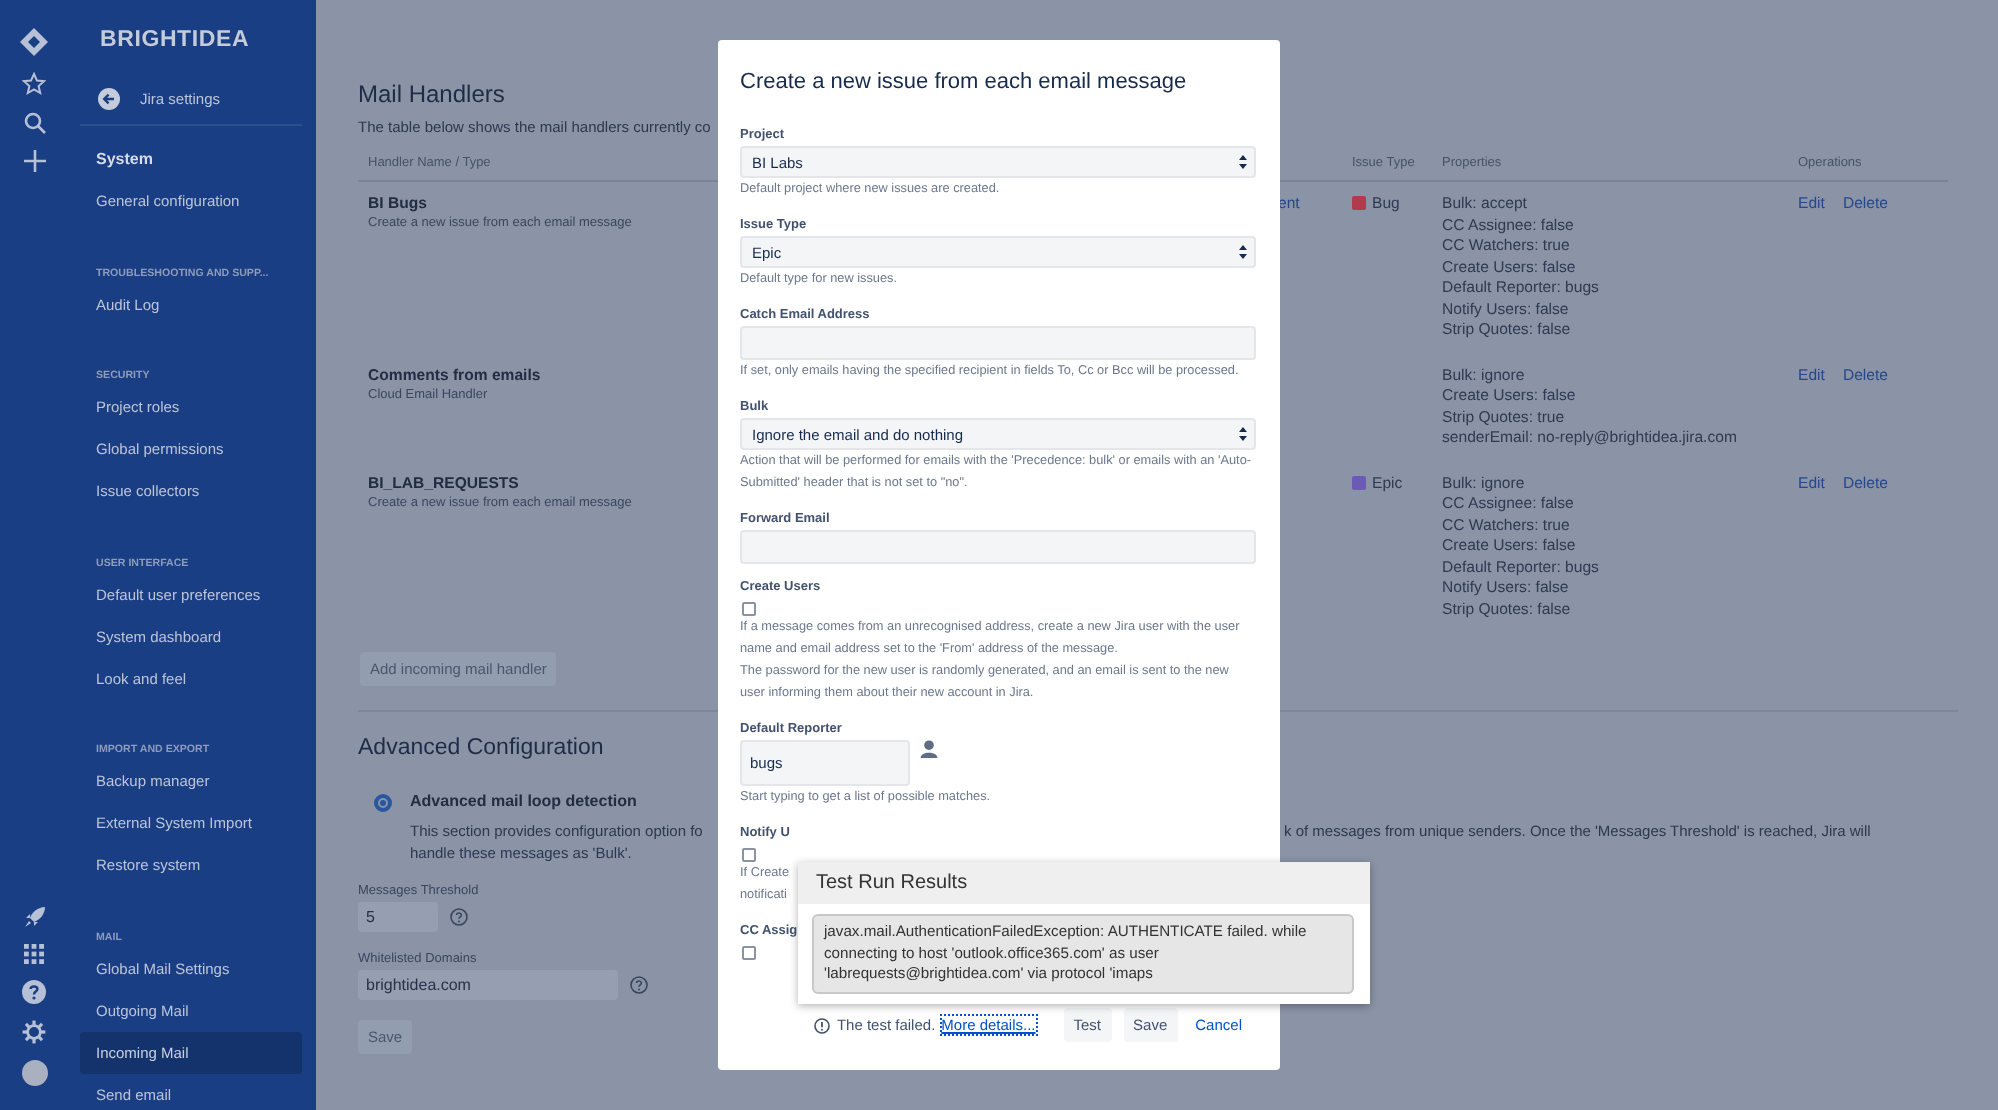 This screenshot has height=1110, width=1998. I want to click on app-grid-icon, so click(34, 954).